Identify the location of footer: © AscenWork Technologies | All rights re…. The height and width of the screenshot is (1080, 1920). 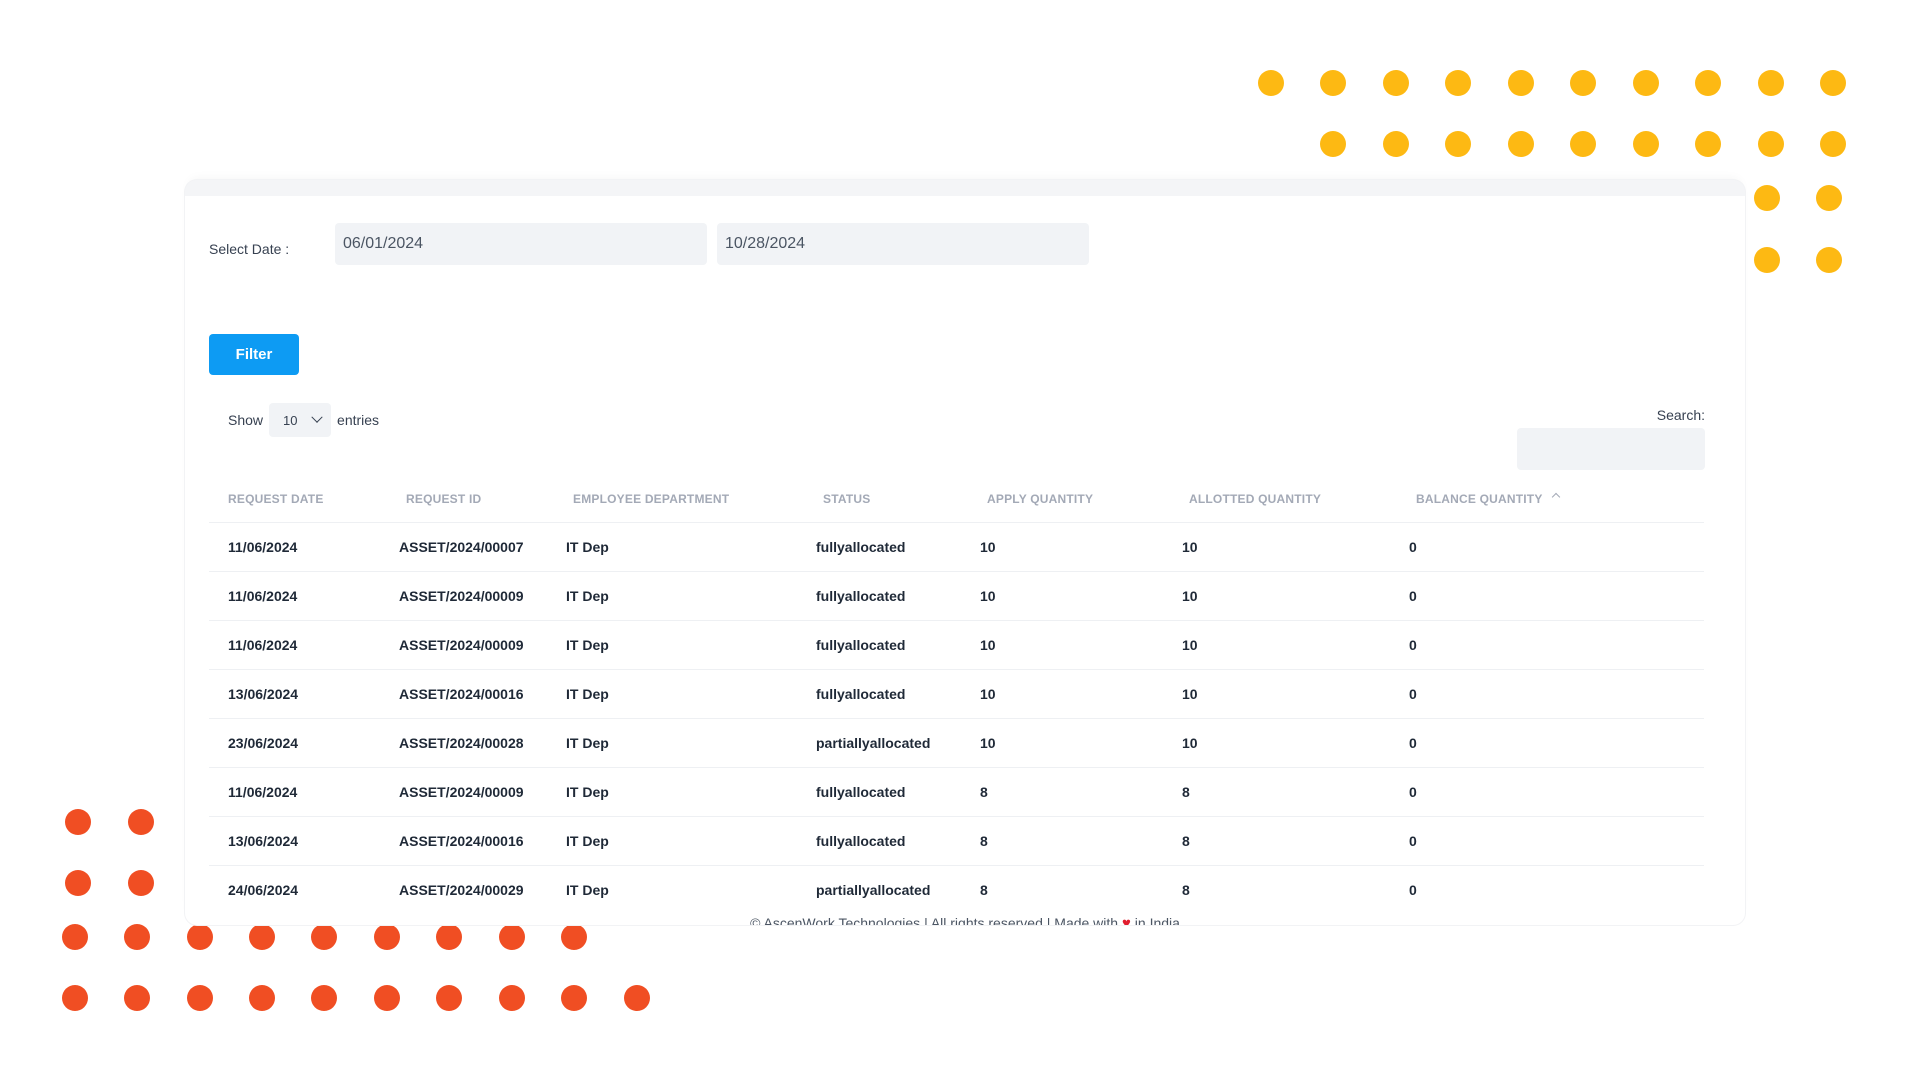
(965, 920).